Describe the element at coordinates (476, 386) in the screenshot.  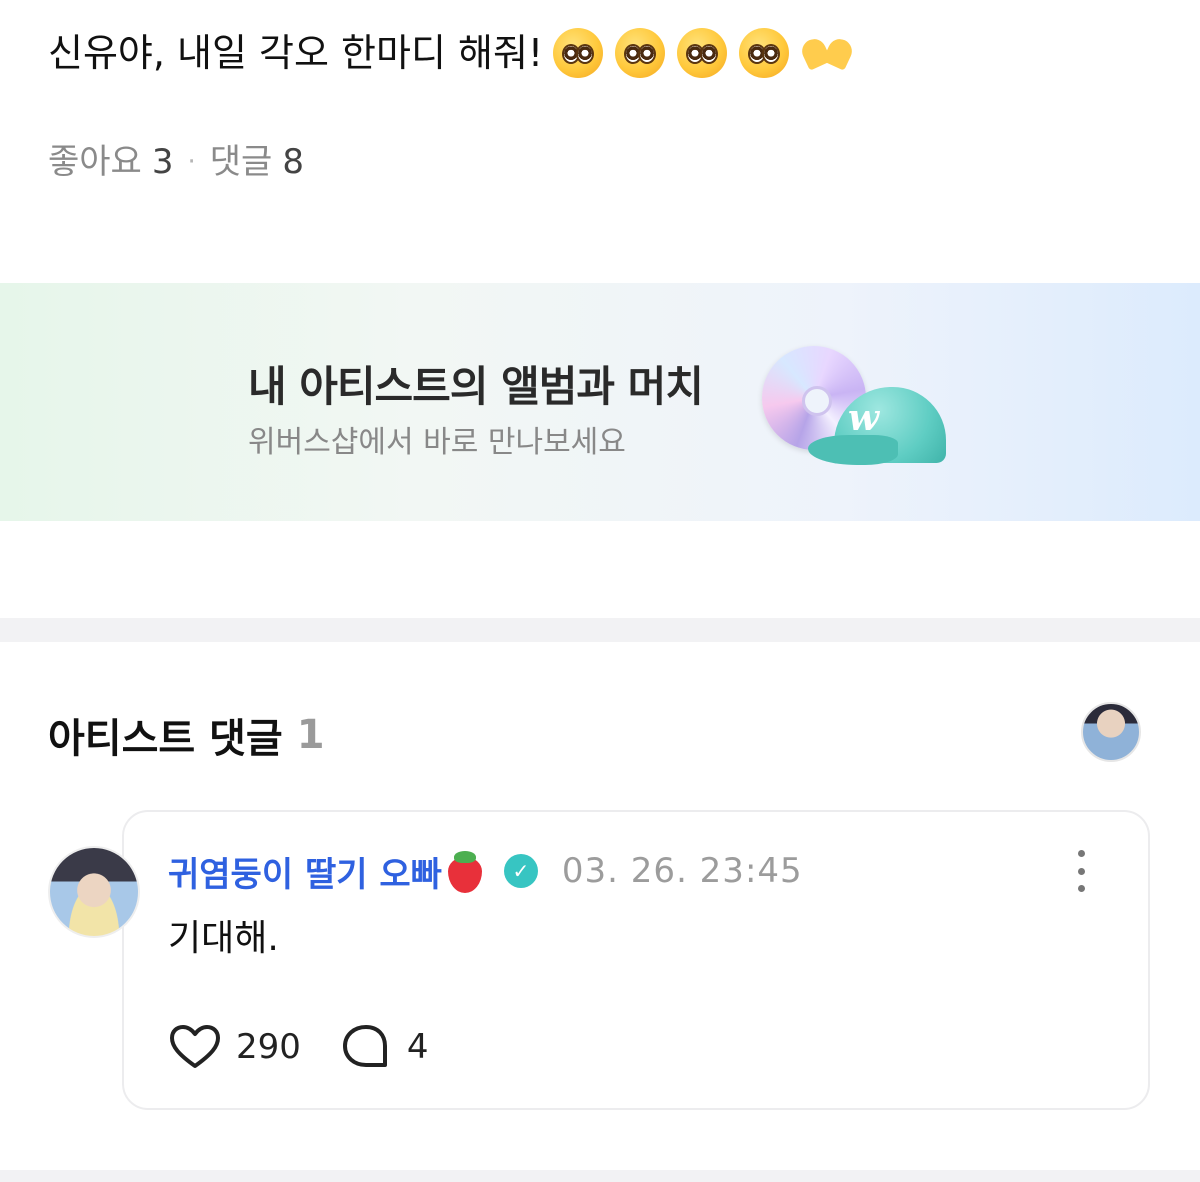
I see `banner-title: 내 아티스트의 앨범과 머치` at that location.